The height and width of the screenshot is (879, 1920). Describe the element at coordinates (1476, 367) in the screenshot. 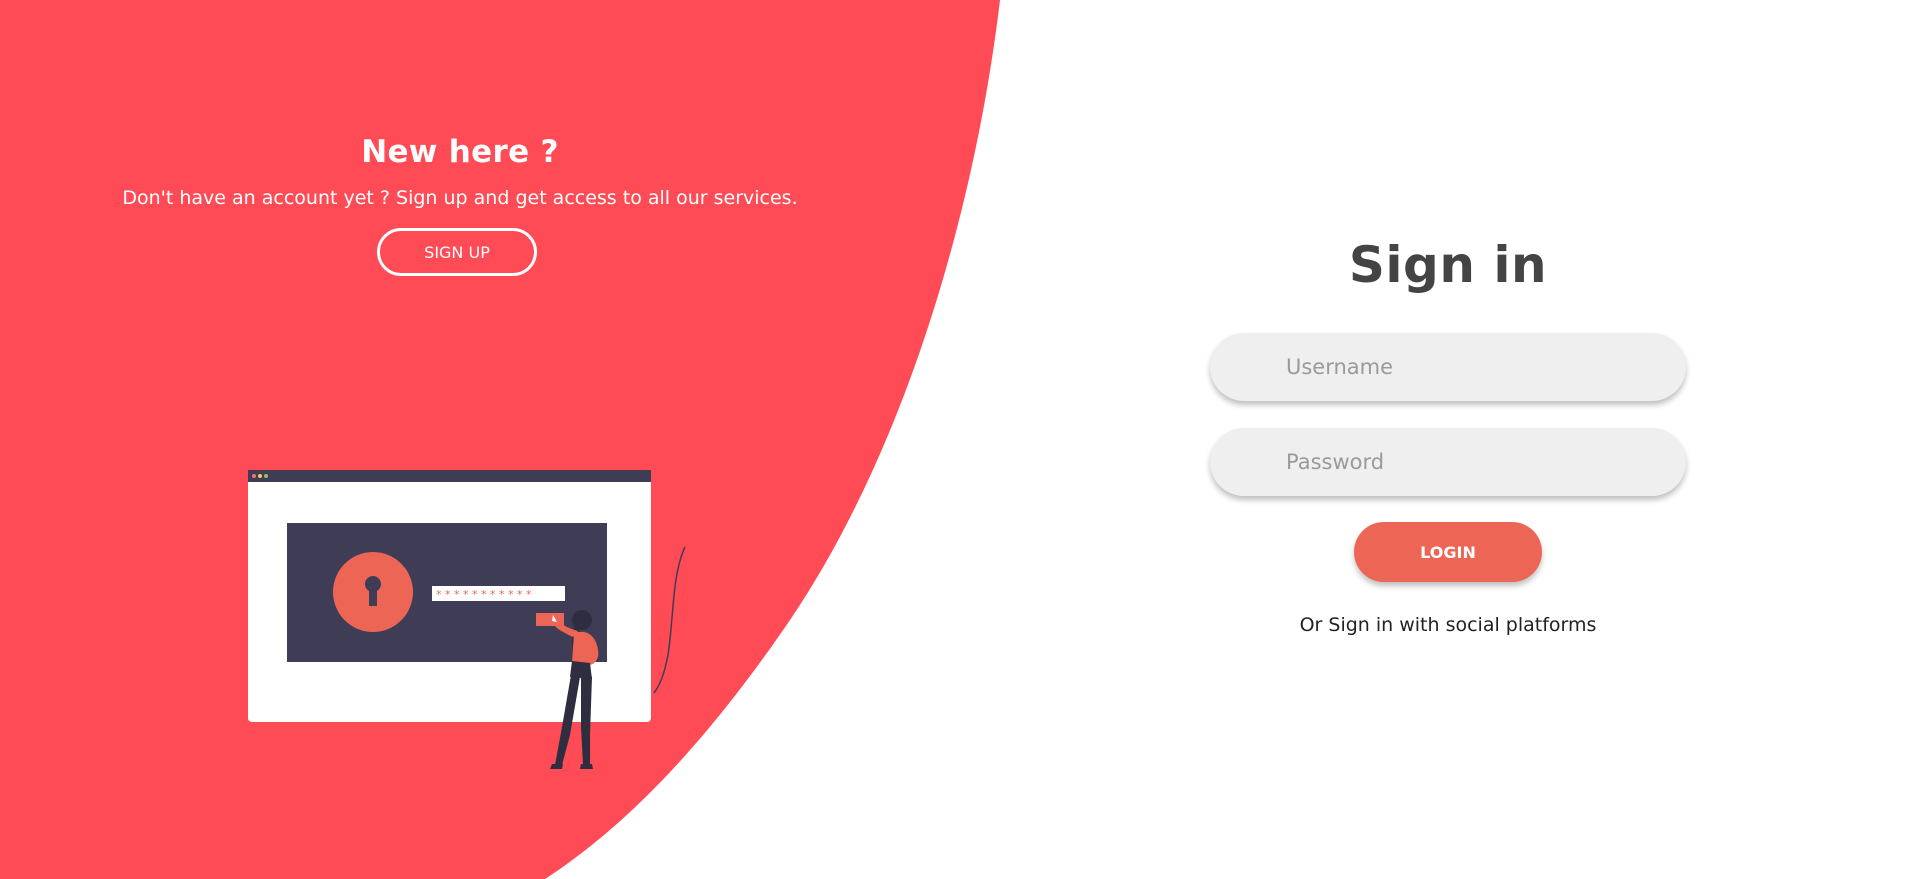

I see `username-input` at that location.